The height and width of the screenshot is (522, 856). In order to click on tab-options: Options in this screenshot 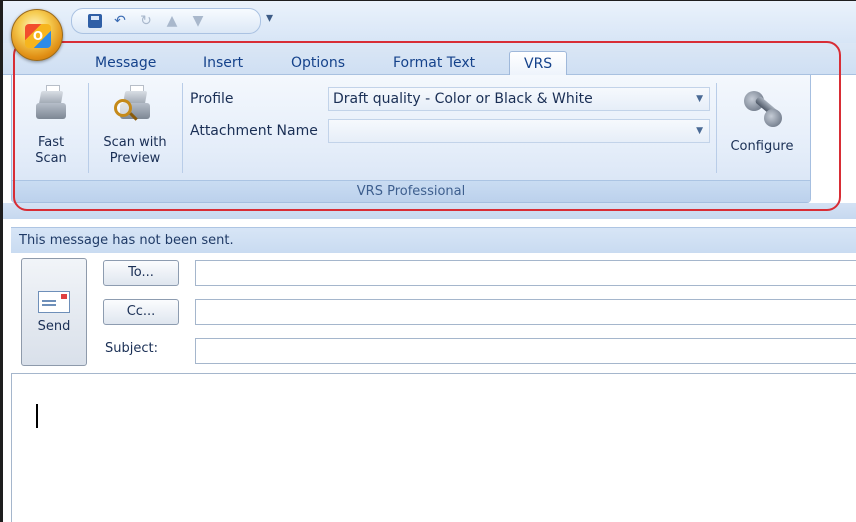, I will do `click(318, 63)`.